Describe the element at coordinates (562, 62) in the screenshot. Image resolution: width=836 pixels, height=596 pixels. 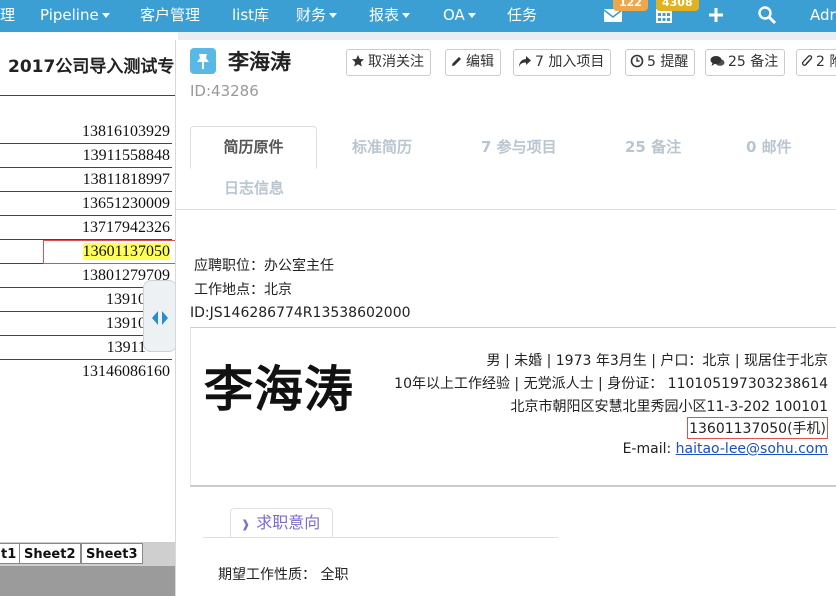
I see `add-to-project-button: 7 加入项目` at that location.